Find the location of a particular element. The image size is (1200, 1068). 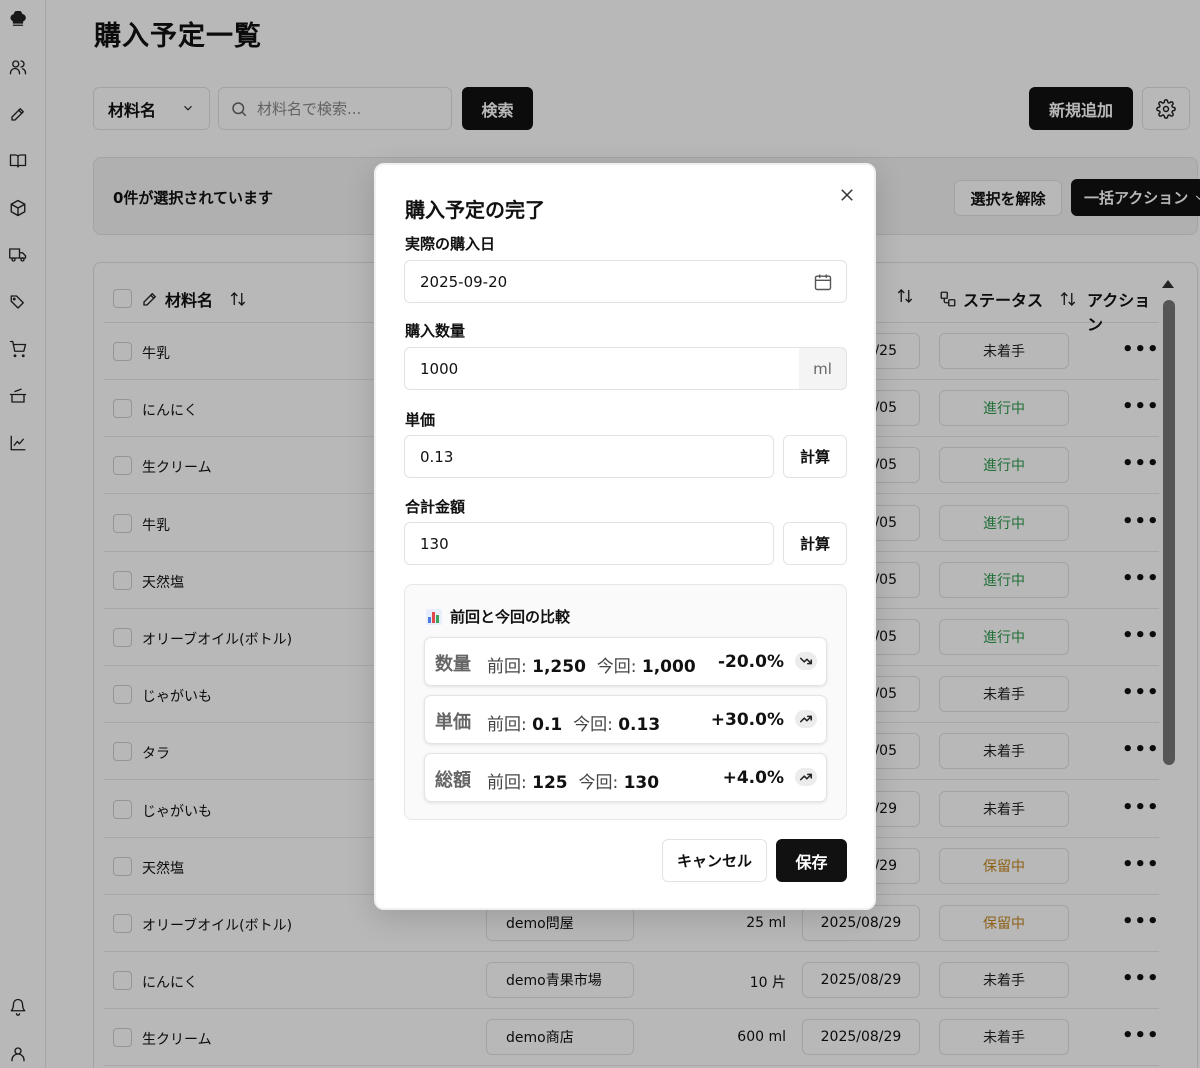

dialog-title: 購入予定の完了 is located at coordinates (475, 210).